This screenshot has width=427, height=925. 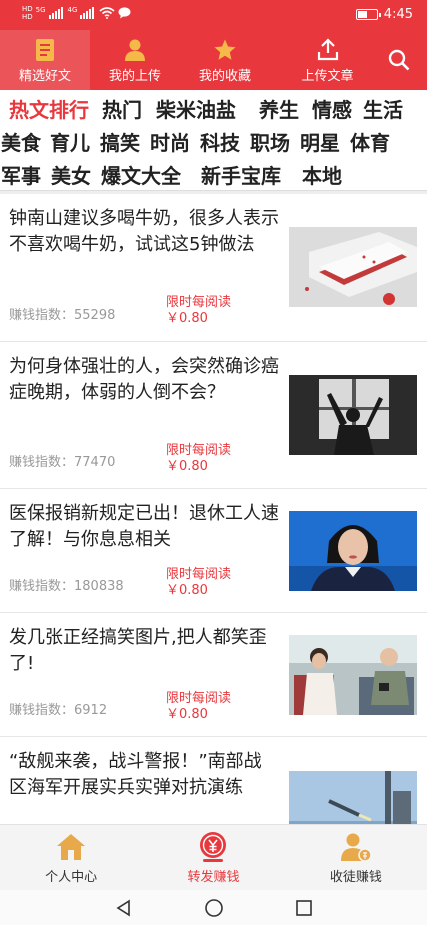 I want to click on missile-launch-photo, so click(x=353, y=797).